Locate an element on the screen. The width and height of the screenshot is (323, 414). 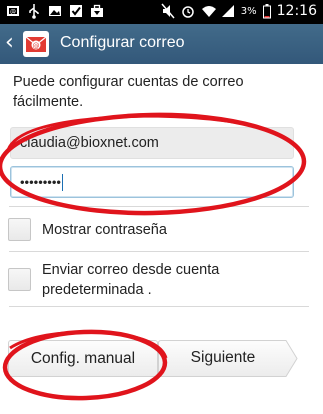
email-field: claudia@bioxnet.com is located at coordinates (152, 143).